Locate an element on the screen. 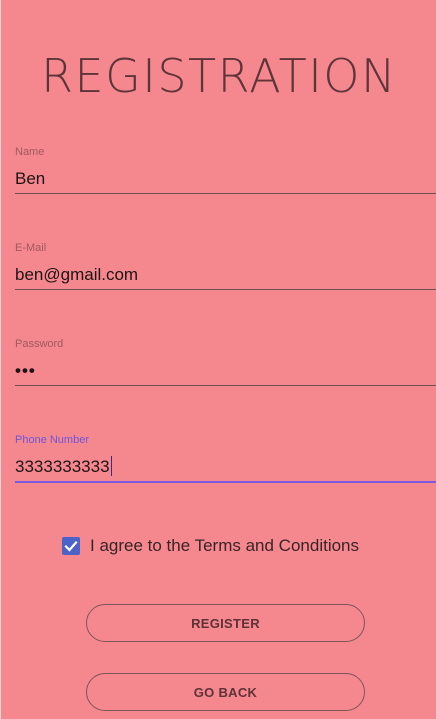  phone-label: Phone Number is located at coordinates (52, 440).